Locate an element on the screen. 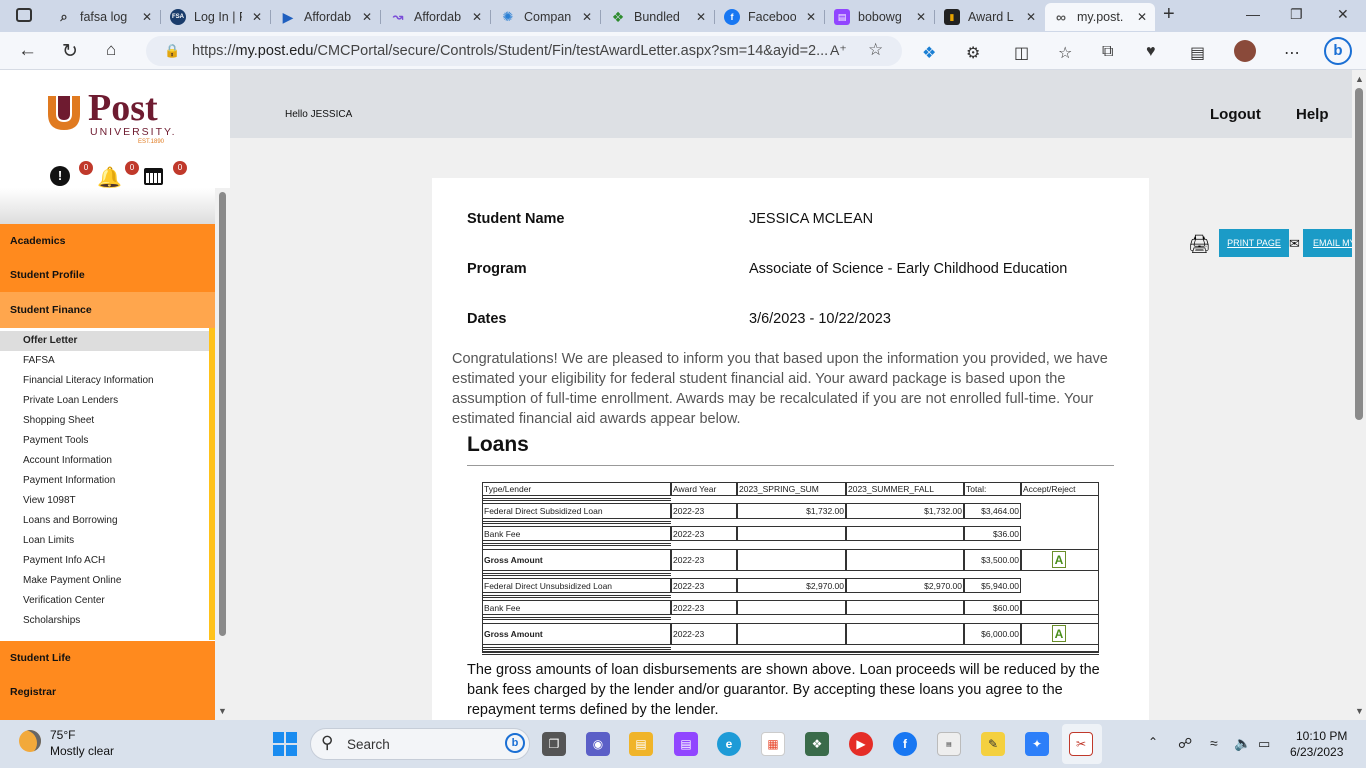 The width and height of the screenshot is (1366, 768). browser-tab: f Faceboo ✕ is located at coordinates (770, 17).